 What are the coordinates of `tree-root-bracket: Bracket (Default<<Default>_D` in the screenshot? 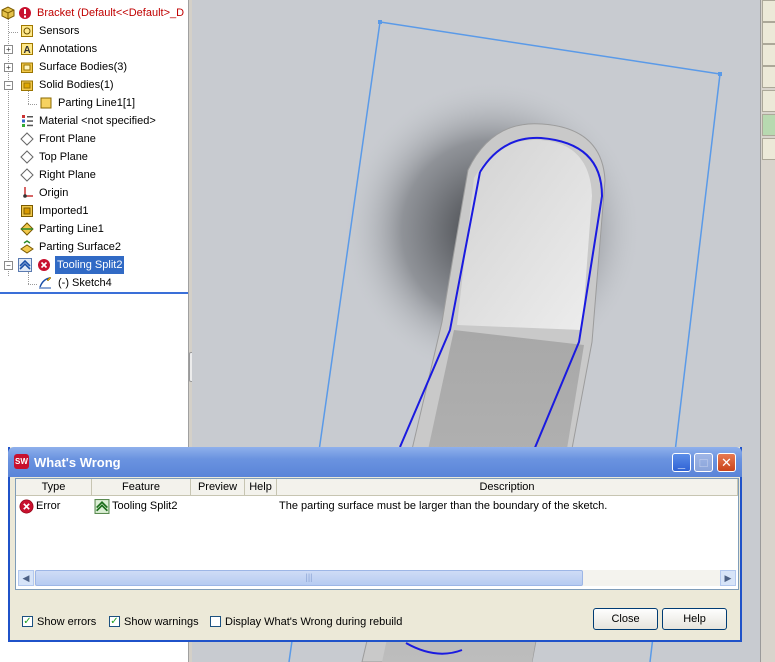 It's located at (94, 13).